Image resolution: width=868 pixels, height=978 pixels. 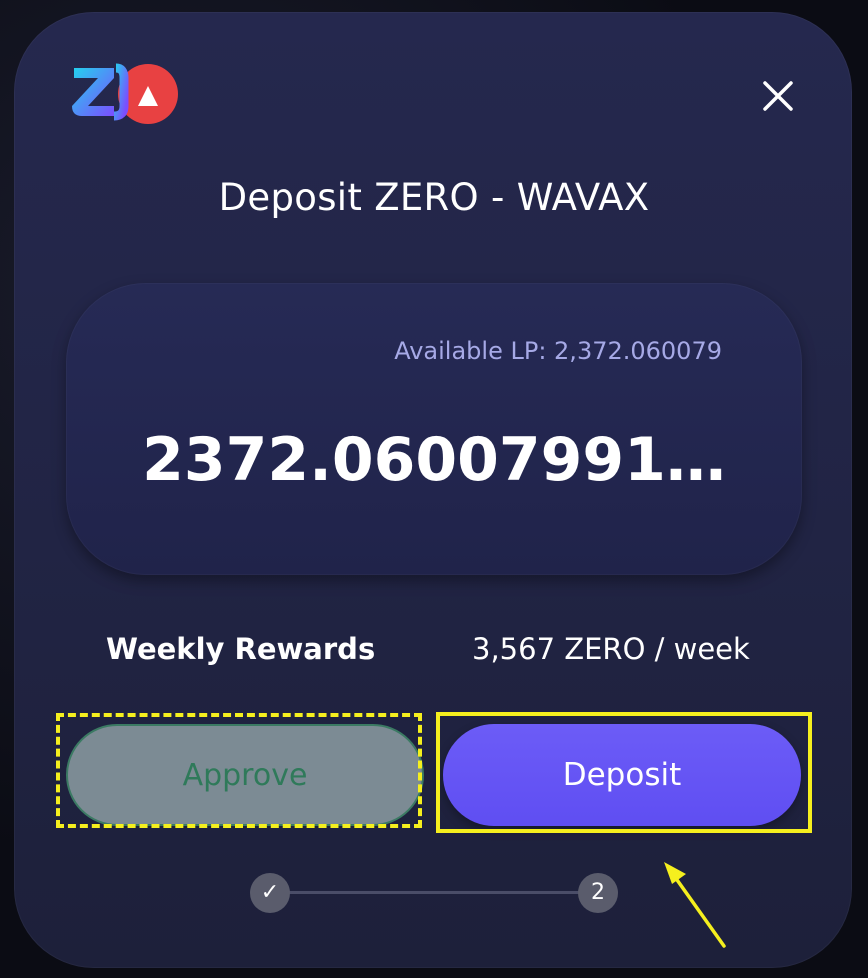 What do you see at coordinates (125, 93) in the screenshot?
I see `zero-avax-logo` at bounding box center [125, 93].